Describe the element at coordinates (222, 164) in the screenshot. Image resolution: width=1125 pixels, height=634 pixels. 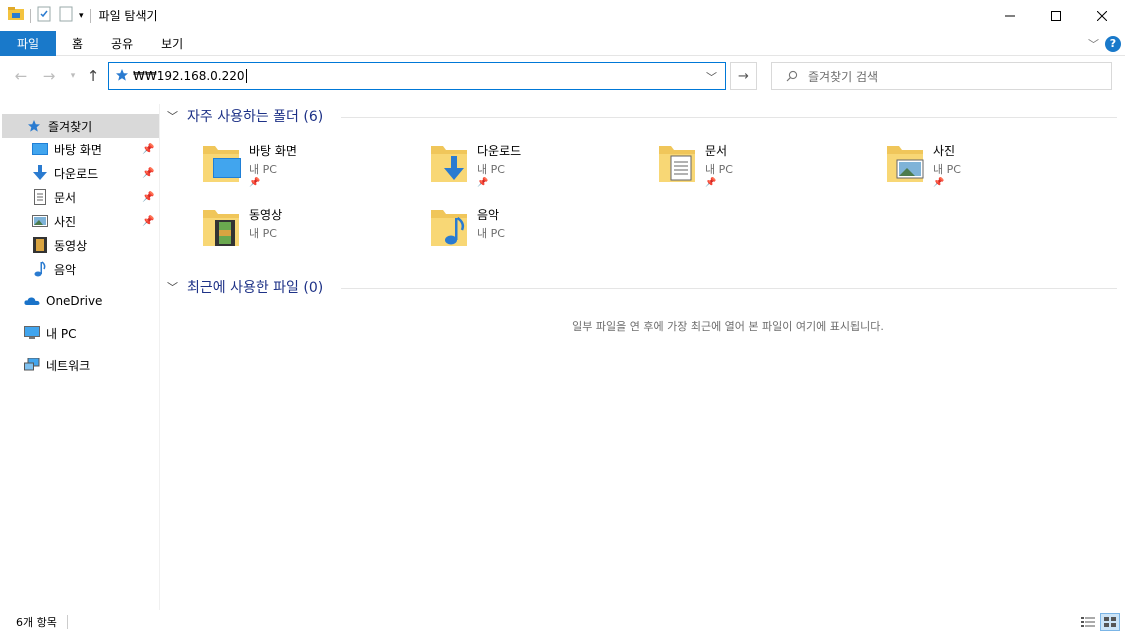
I see `desktop-folder-icon` at that location.